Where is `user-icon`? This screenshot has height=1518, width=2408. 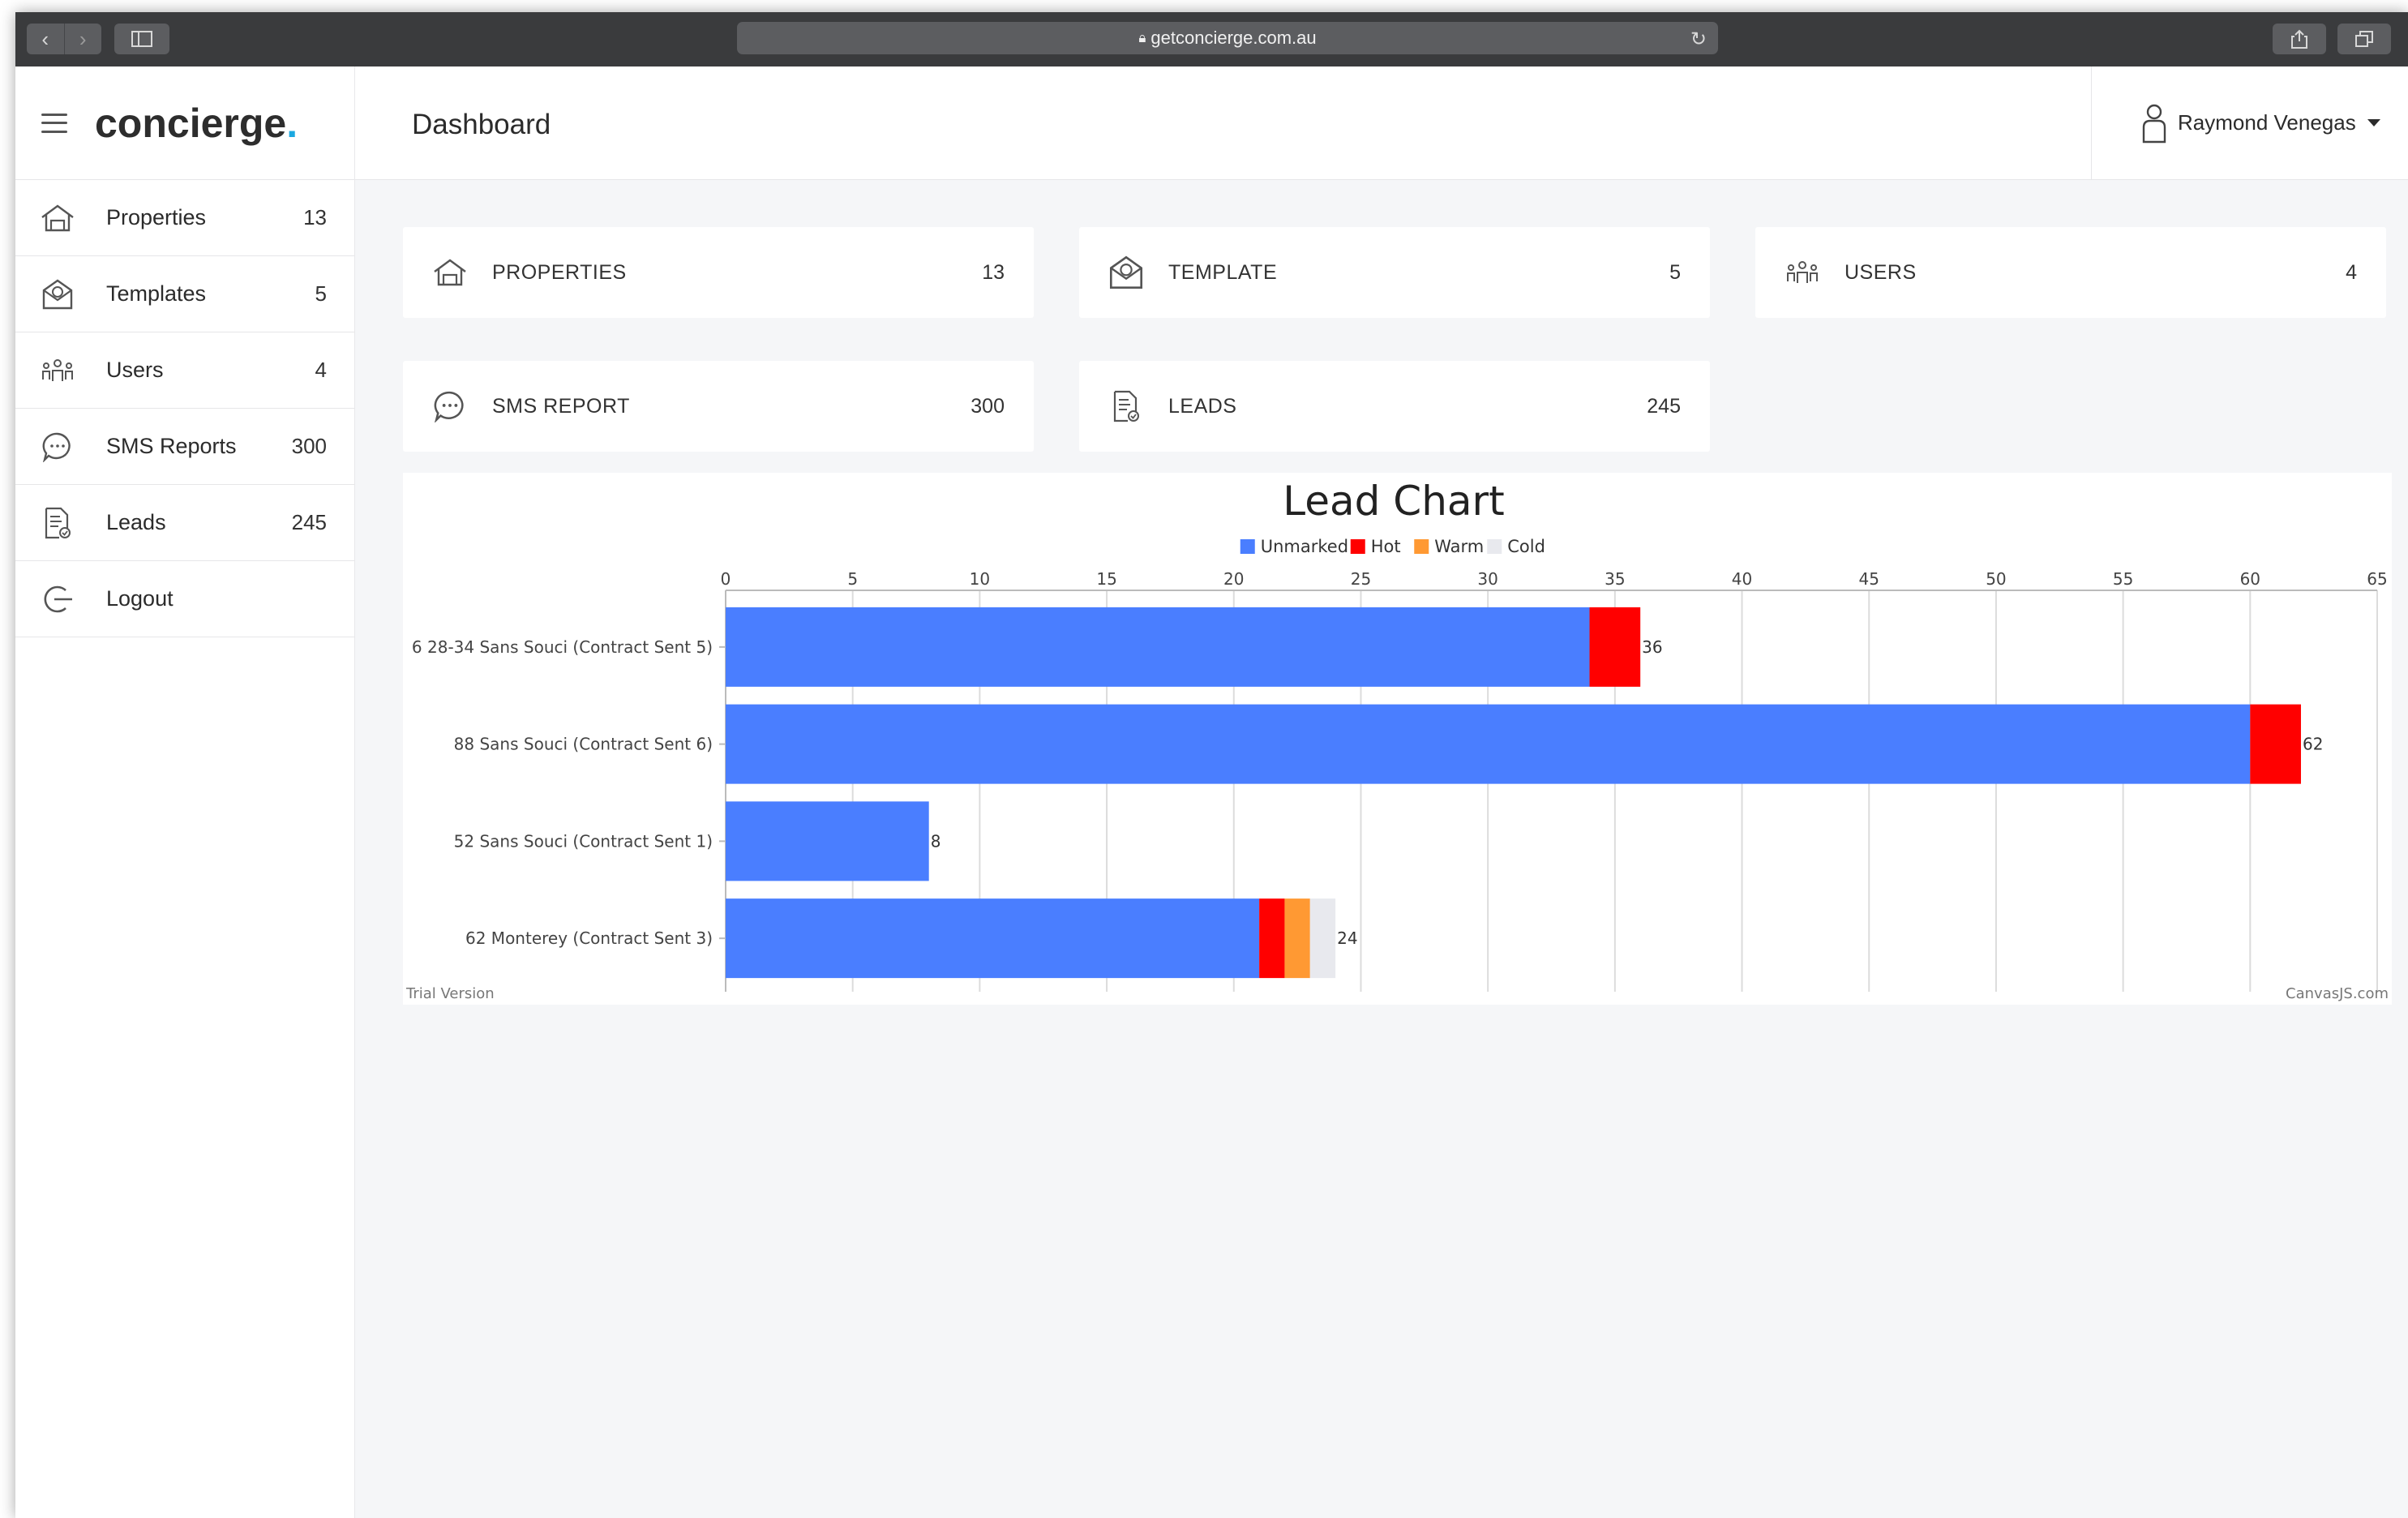
user-icon is located at coordinates (2154, 123).